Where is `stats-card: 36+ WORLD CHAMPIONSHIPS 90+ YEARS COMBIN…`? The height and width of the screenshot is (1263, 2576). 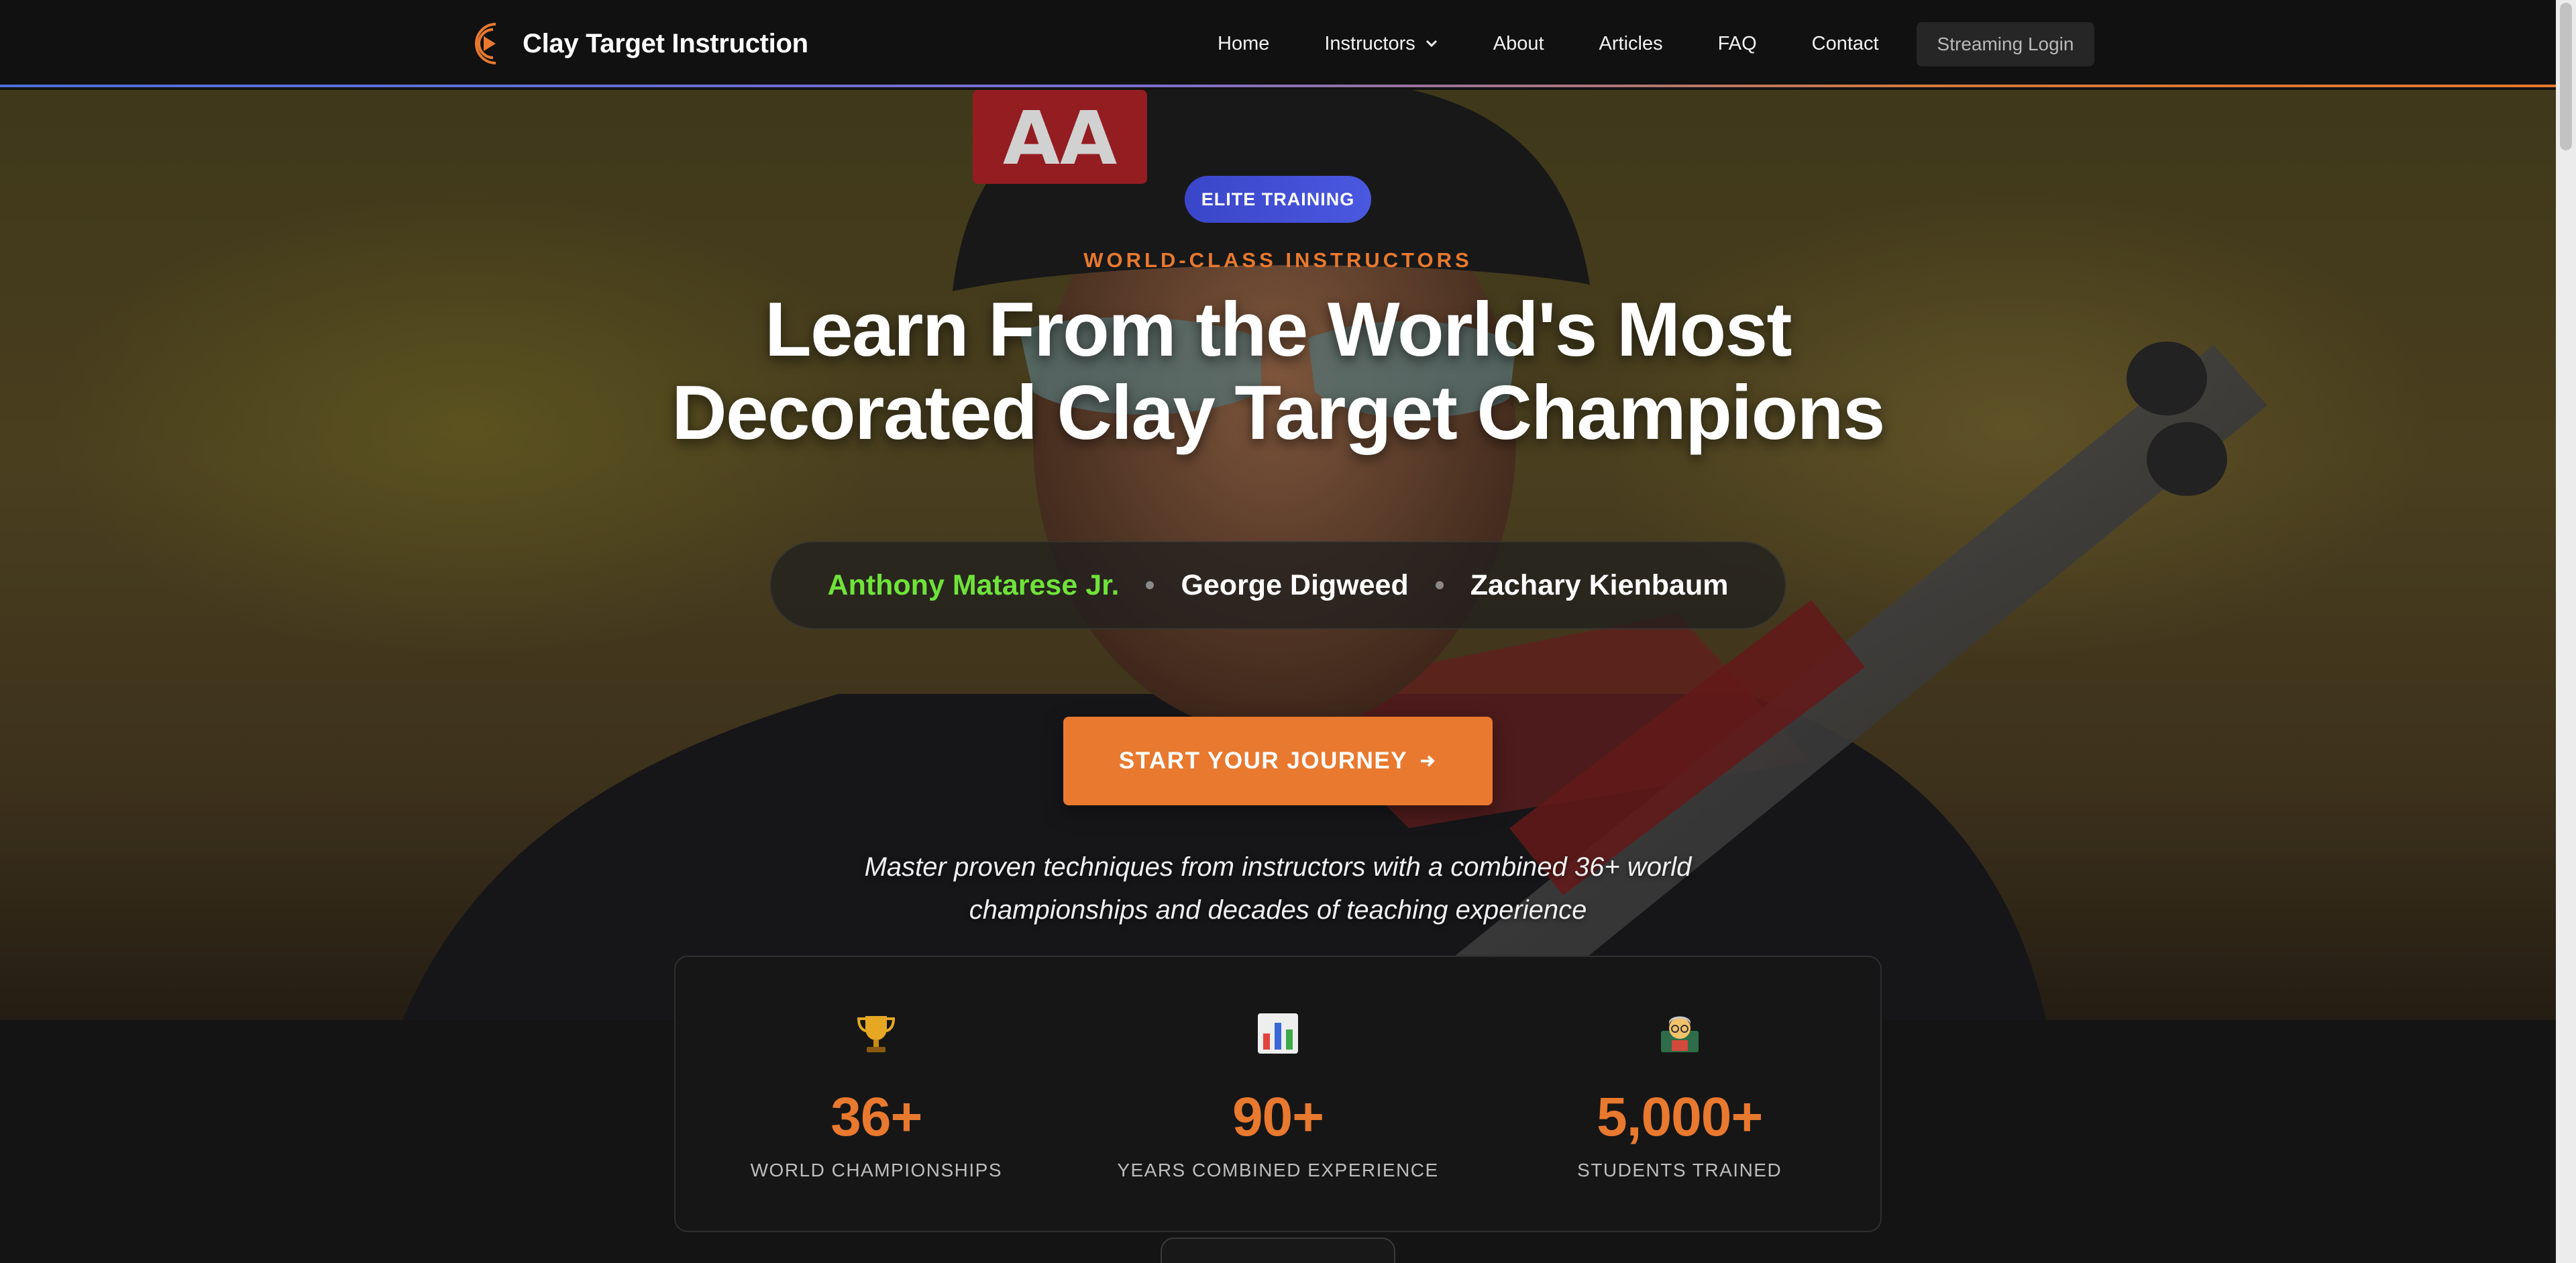 stats-card: 36+ WORLD CHAMPIONSHIPS 90+ YEARS COMBIN… is located at coordinates (1278, 1094).